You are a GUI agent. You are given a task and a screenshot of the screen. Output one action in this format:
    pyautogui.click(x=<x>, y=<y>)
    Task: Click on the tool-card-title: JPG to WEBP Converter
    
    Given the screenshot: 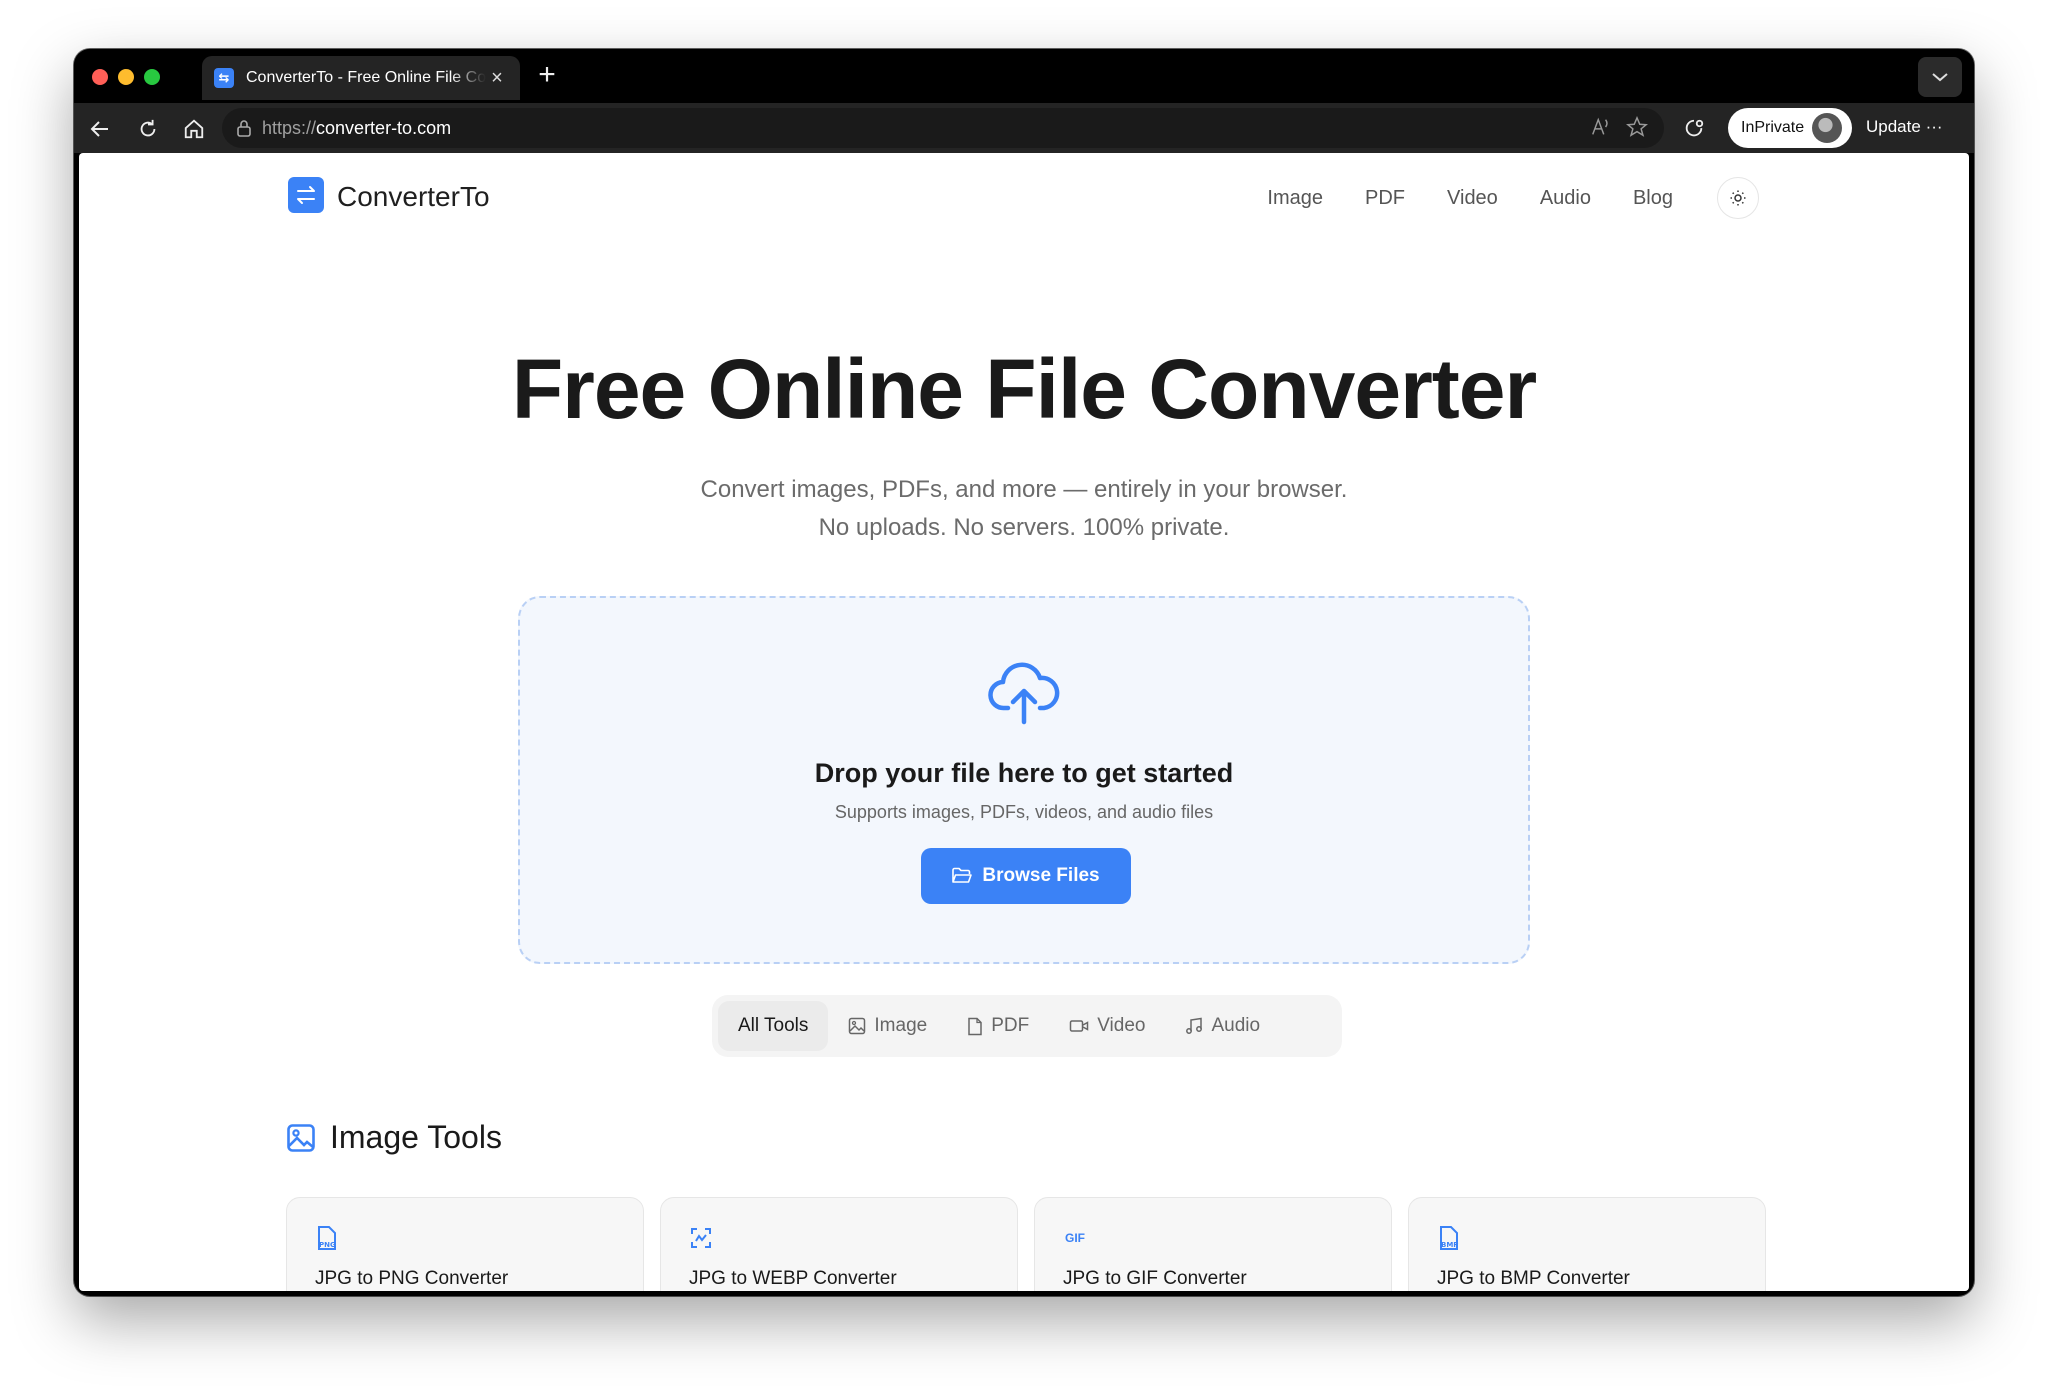 What is the action you would take?
    pyautogui.click(x=793, y=1278)
    